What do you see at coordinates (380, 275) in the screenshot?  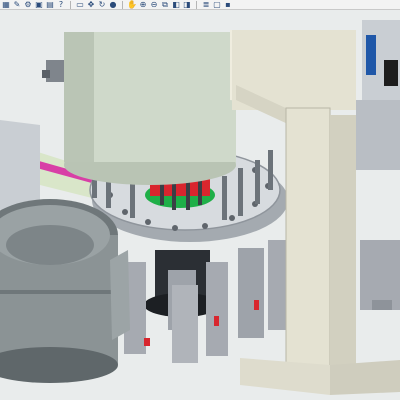 I see `right-actuator` at bounding box center [380, 275].